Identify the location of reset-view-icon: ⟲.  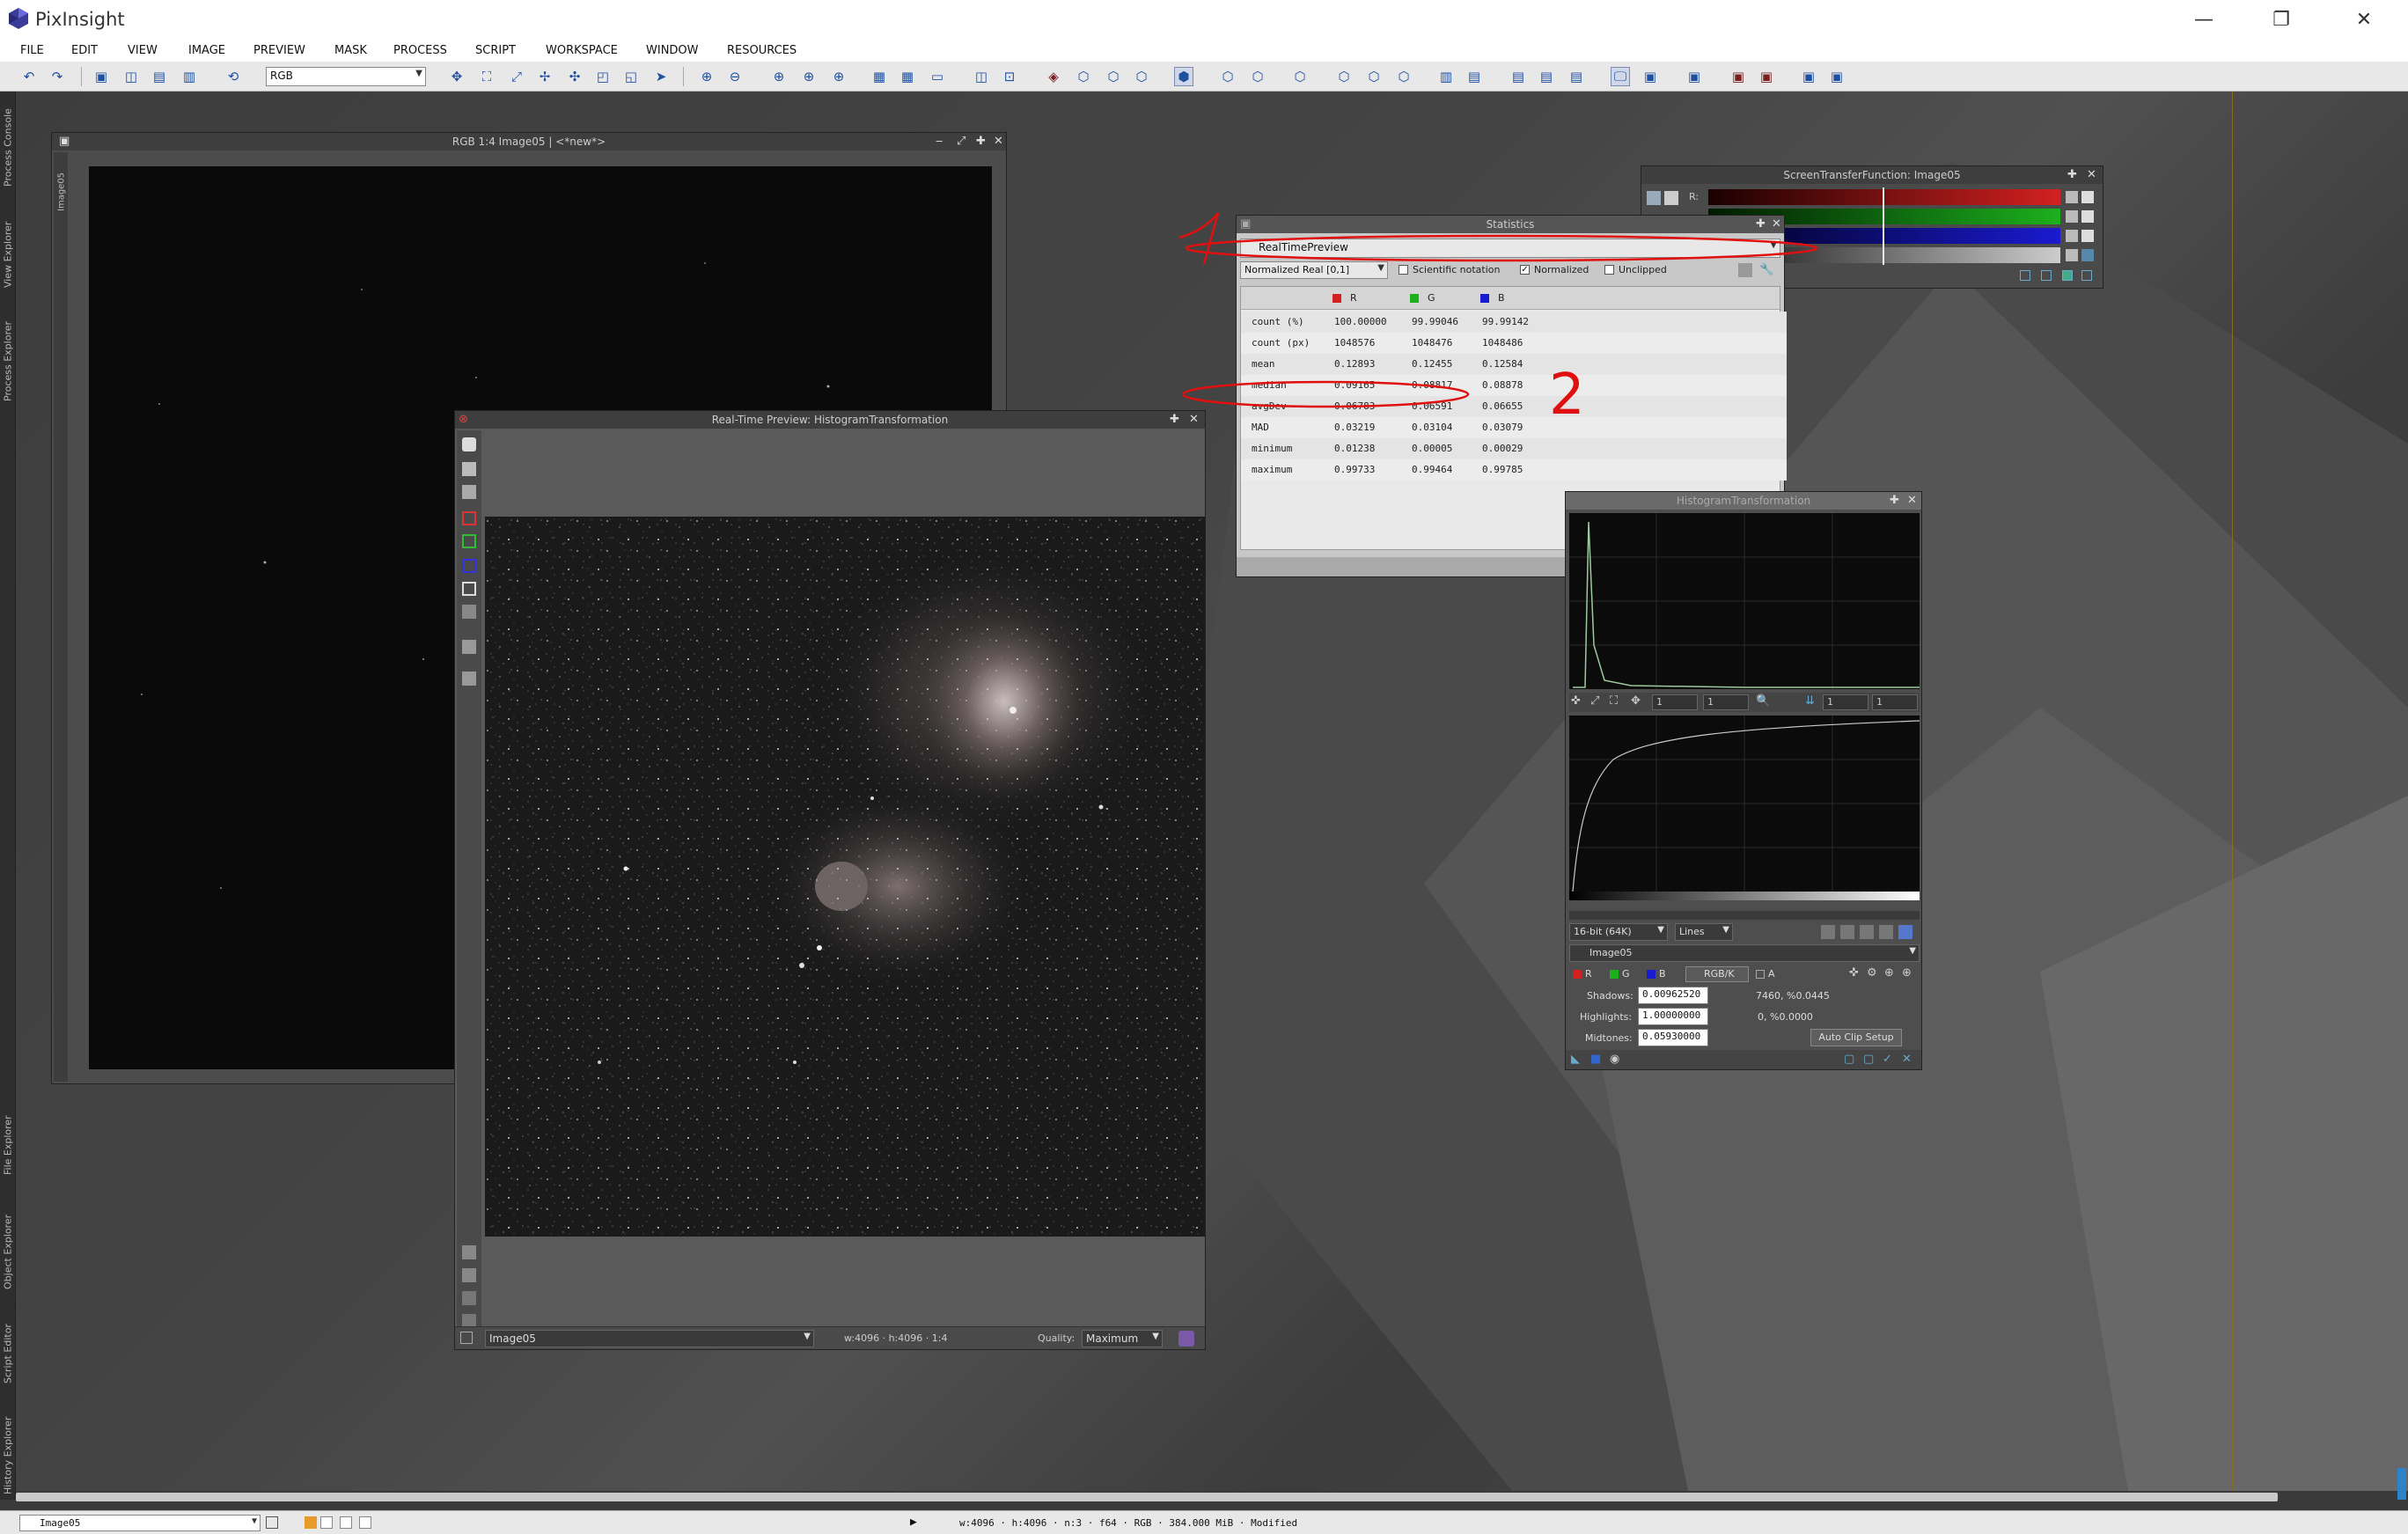
(233, 76).